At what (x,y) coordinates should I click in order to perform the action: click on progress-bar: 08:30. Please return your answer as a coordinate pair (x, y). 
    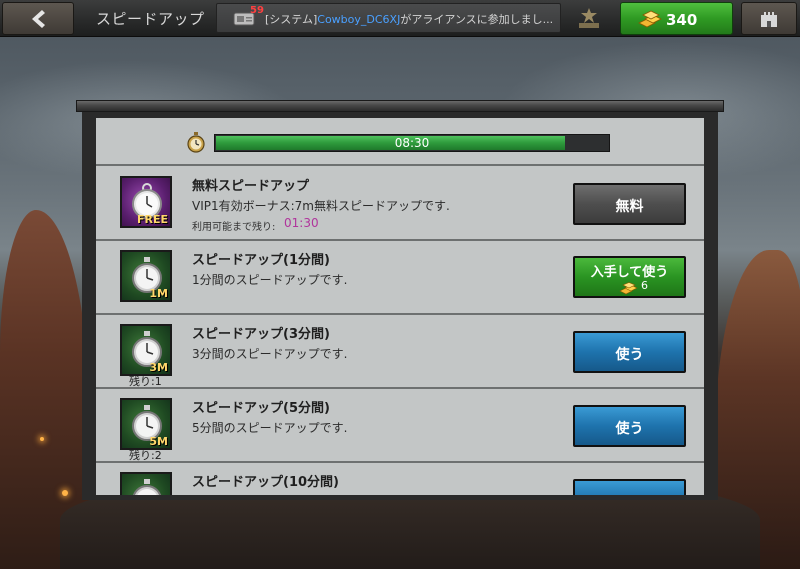
    Looking at the image, I should click on (412, 143).